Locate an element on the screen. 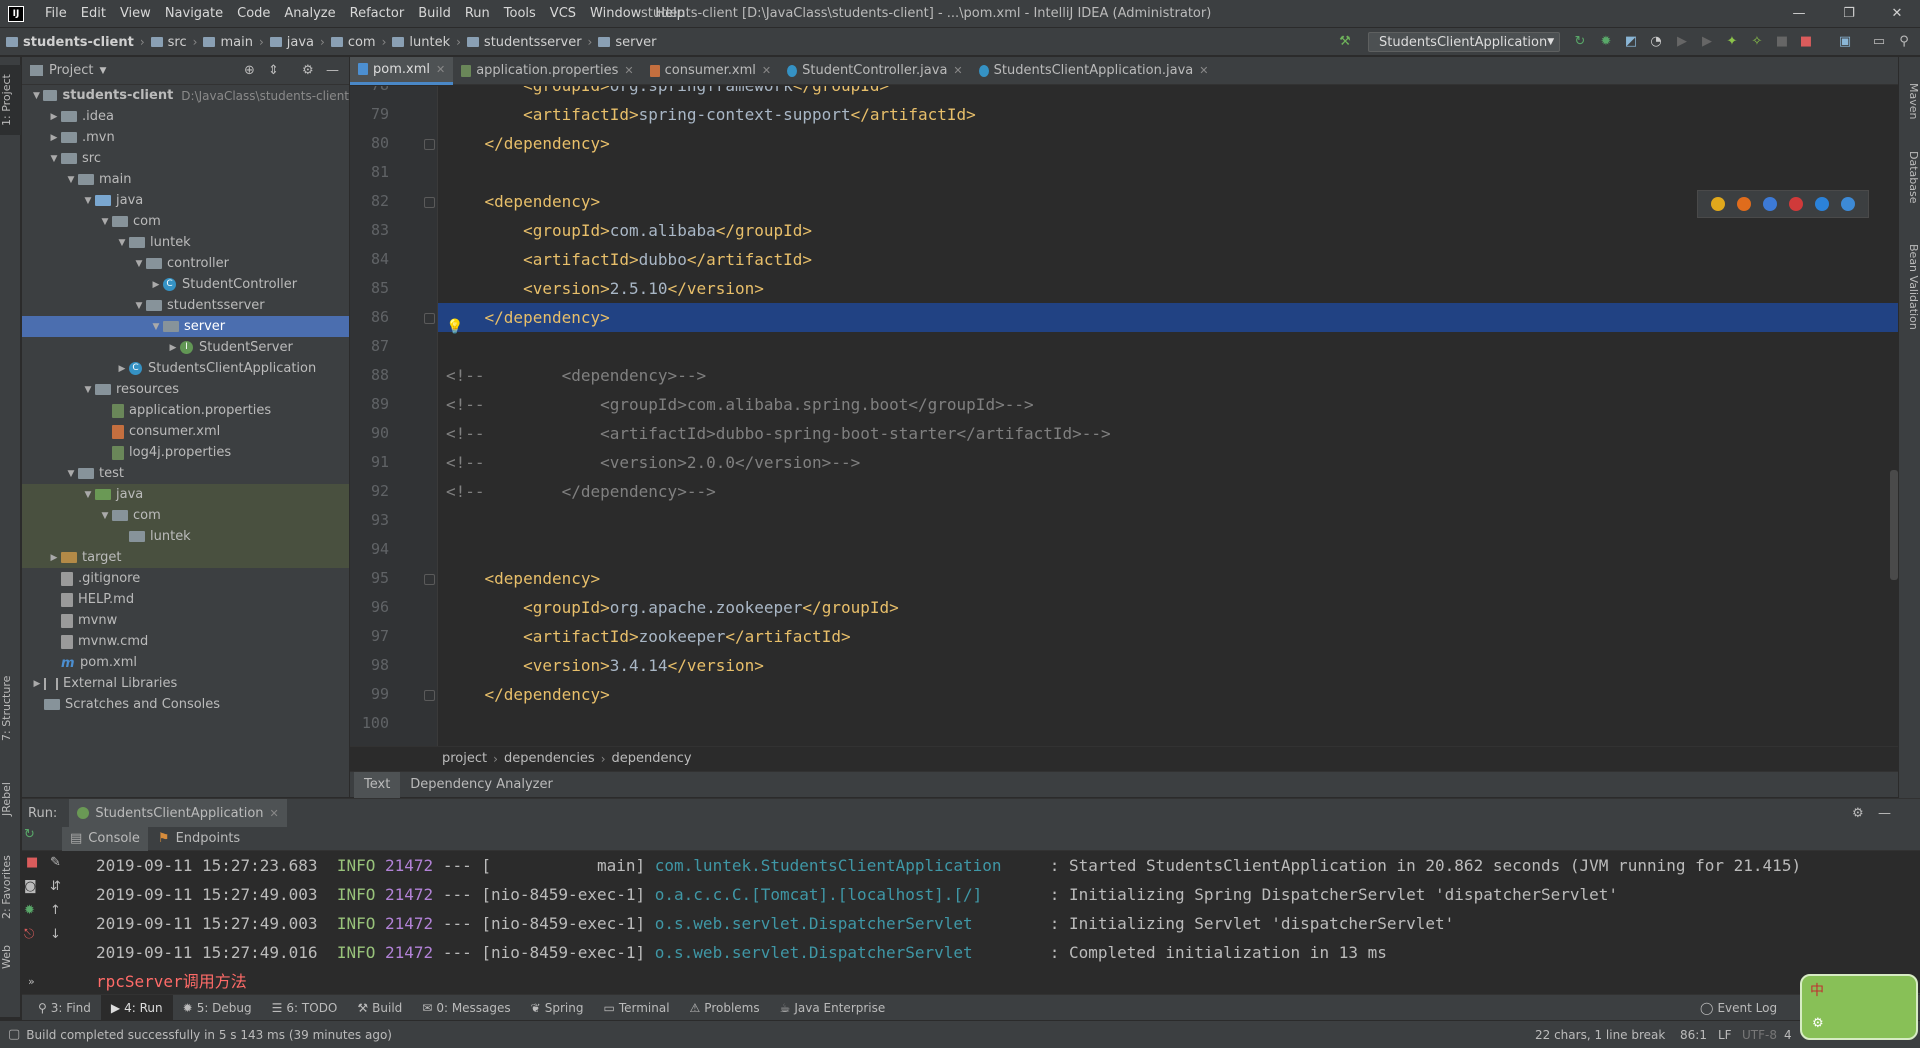  camera-icon: ◙ is located at coordinates (30, 886).